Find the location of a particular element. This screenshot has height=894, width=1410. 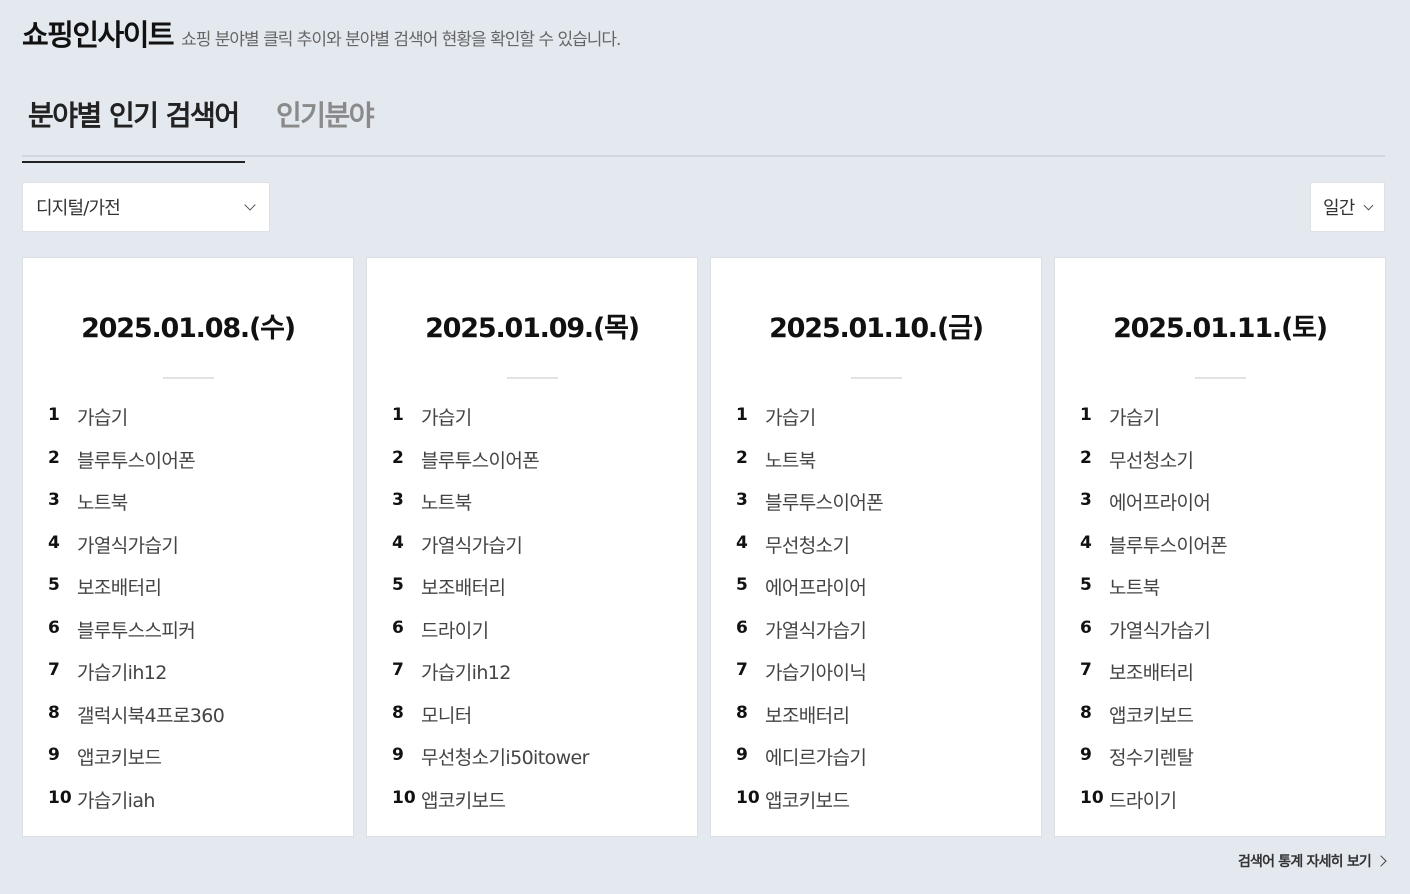

rank-item: 8 보조배터리 is located at coordinates (809, 722).